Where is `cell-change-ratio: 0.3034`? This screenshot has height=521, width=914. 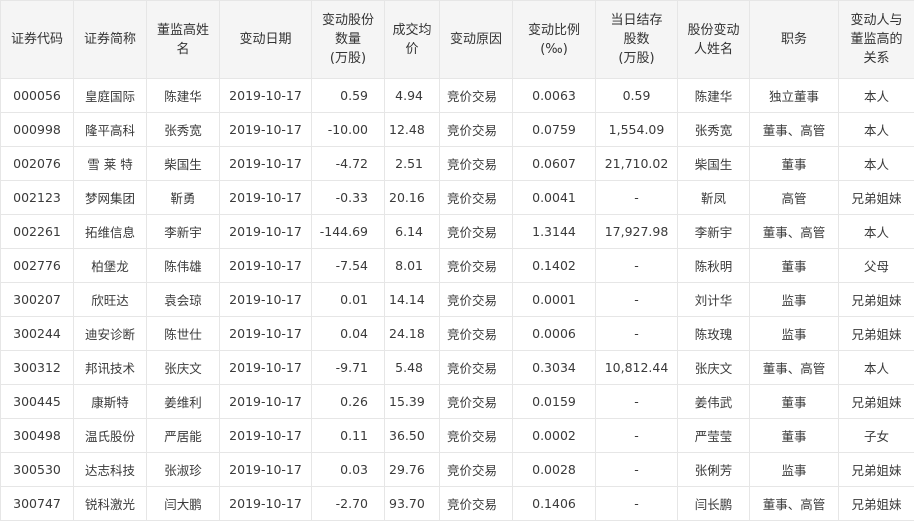
cell-change-ratio: 0.3034 is located at coordinates (554, 367).